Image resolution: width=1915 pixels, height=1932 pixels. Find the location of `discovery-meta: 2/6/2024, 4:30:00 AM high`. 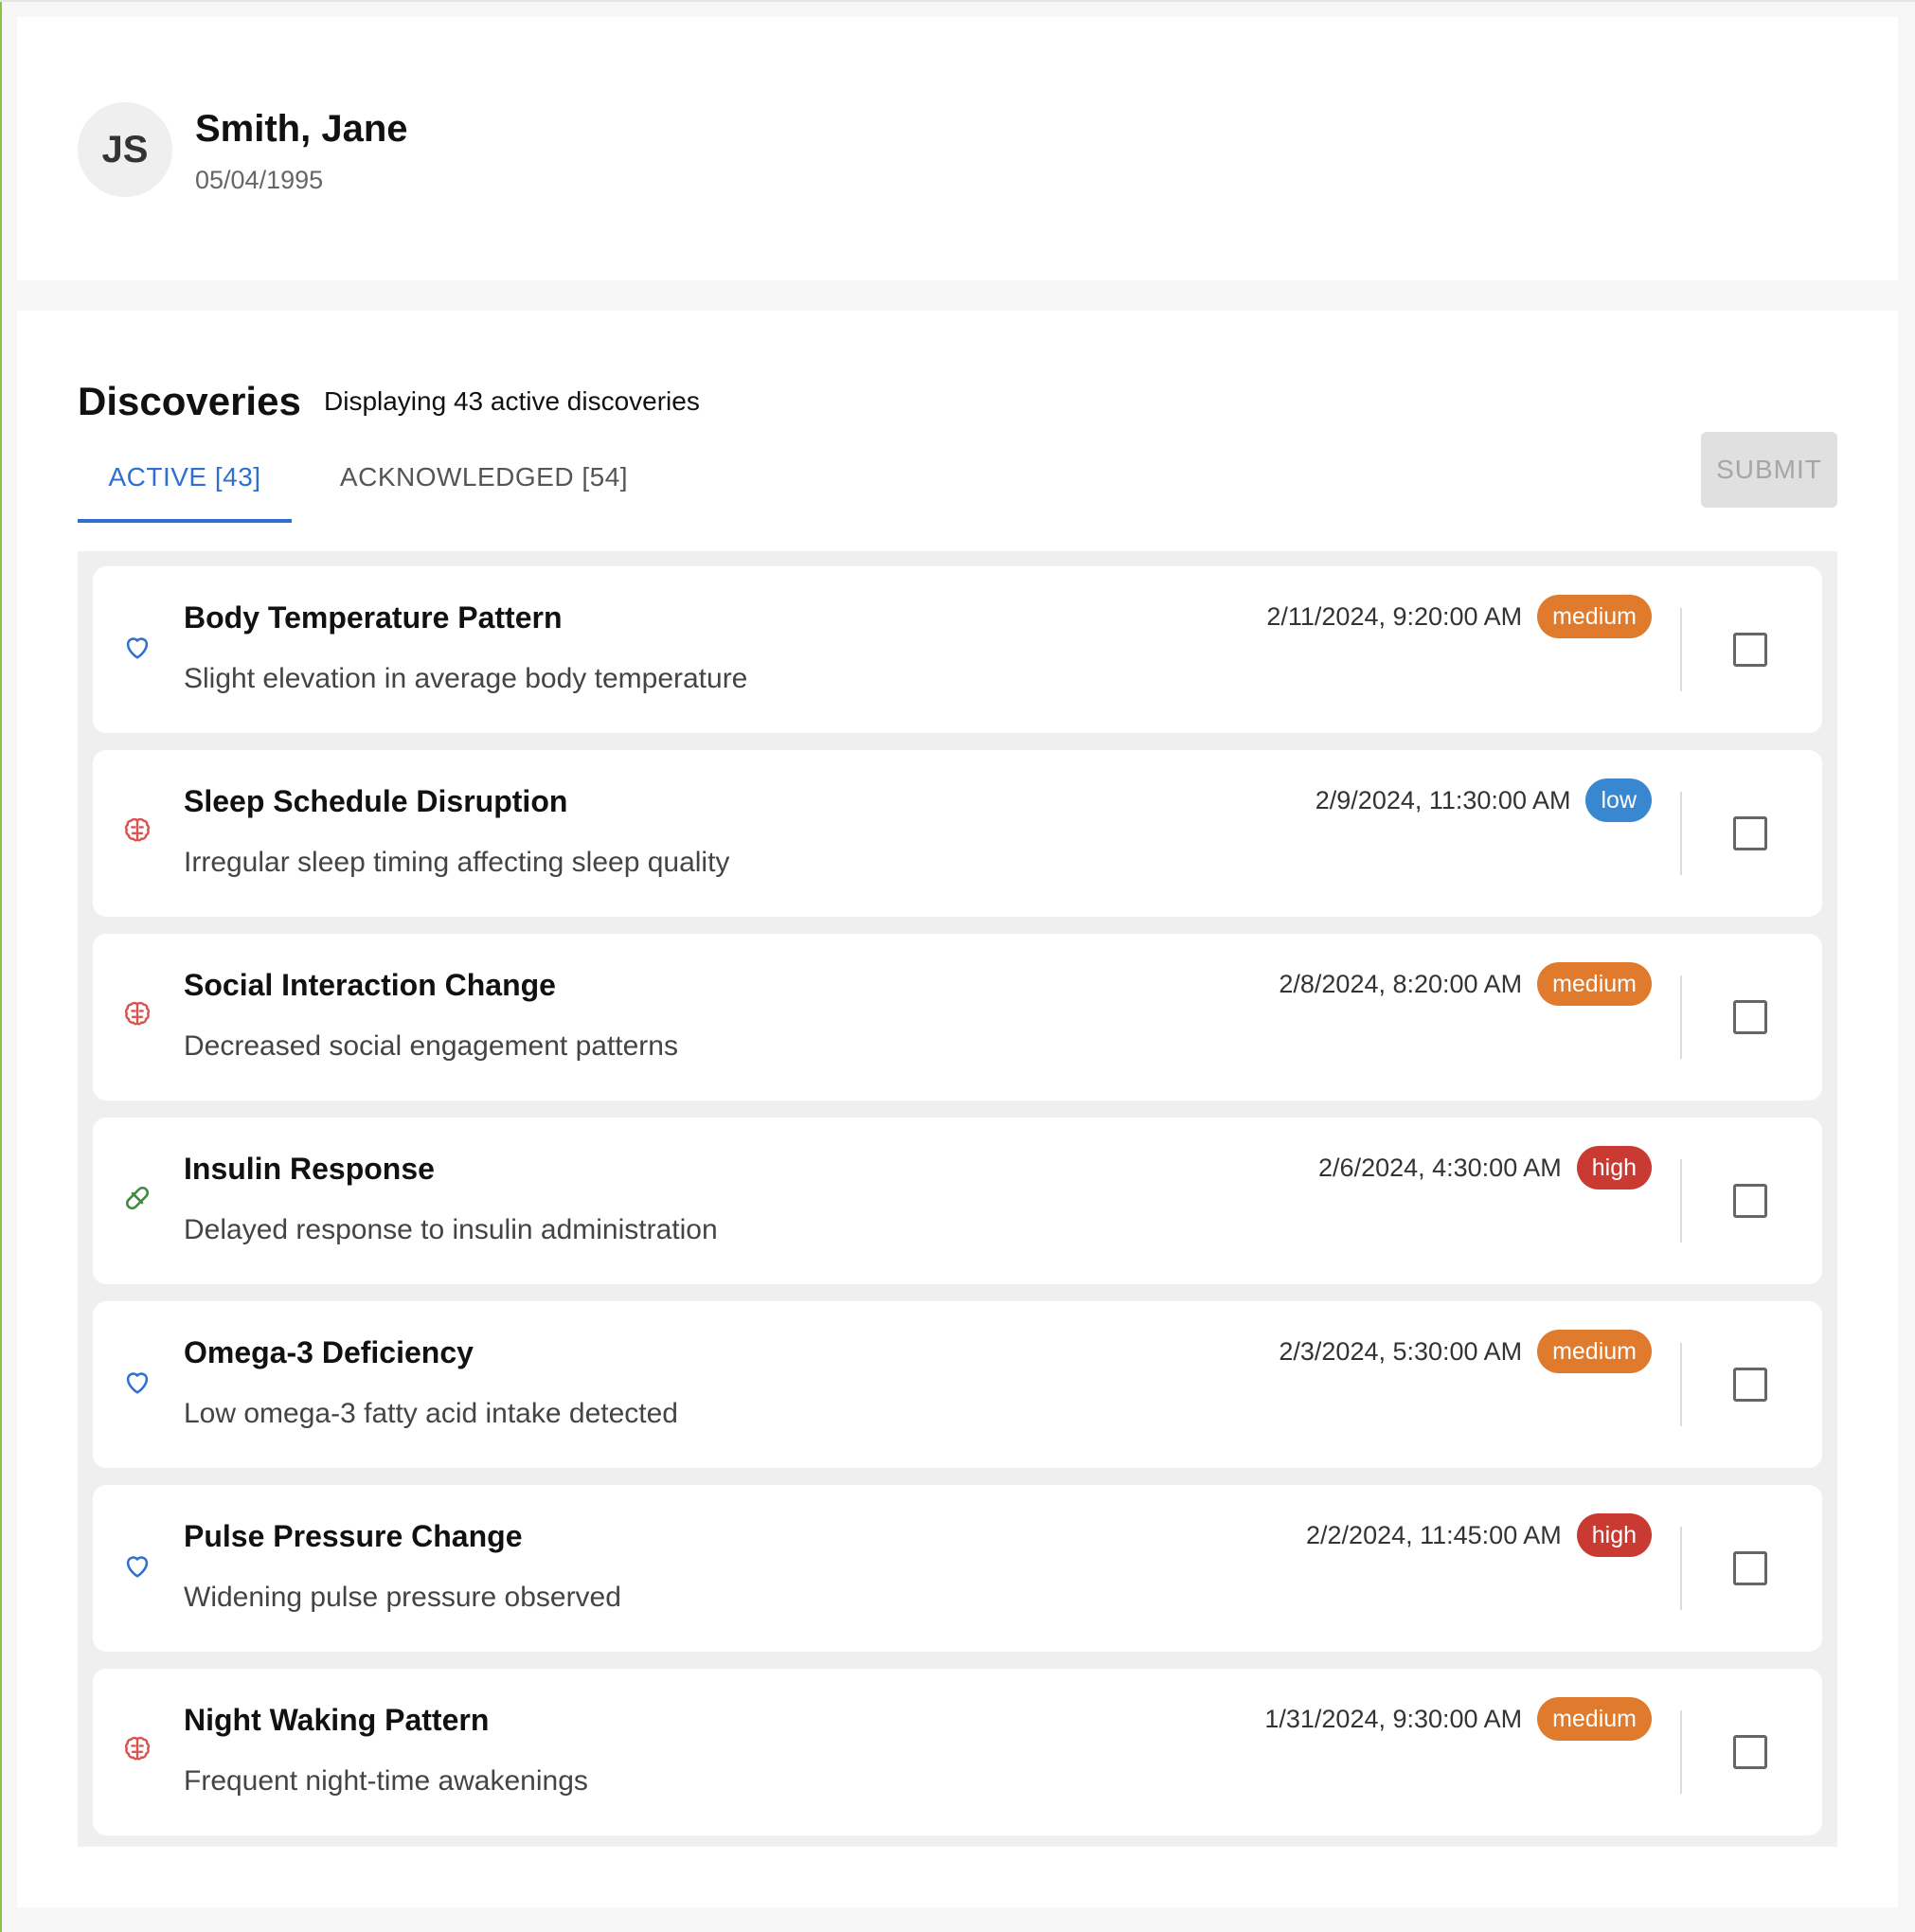

discovery-meta: 2/6/2024, 4:30:00 AM high is located at coordinates (1485, 1168).